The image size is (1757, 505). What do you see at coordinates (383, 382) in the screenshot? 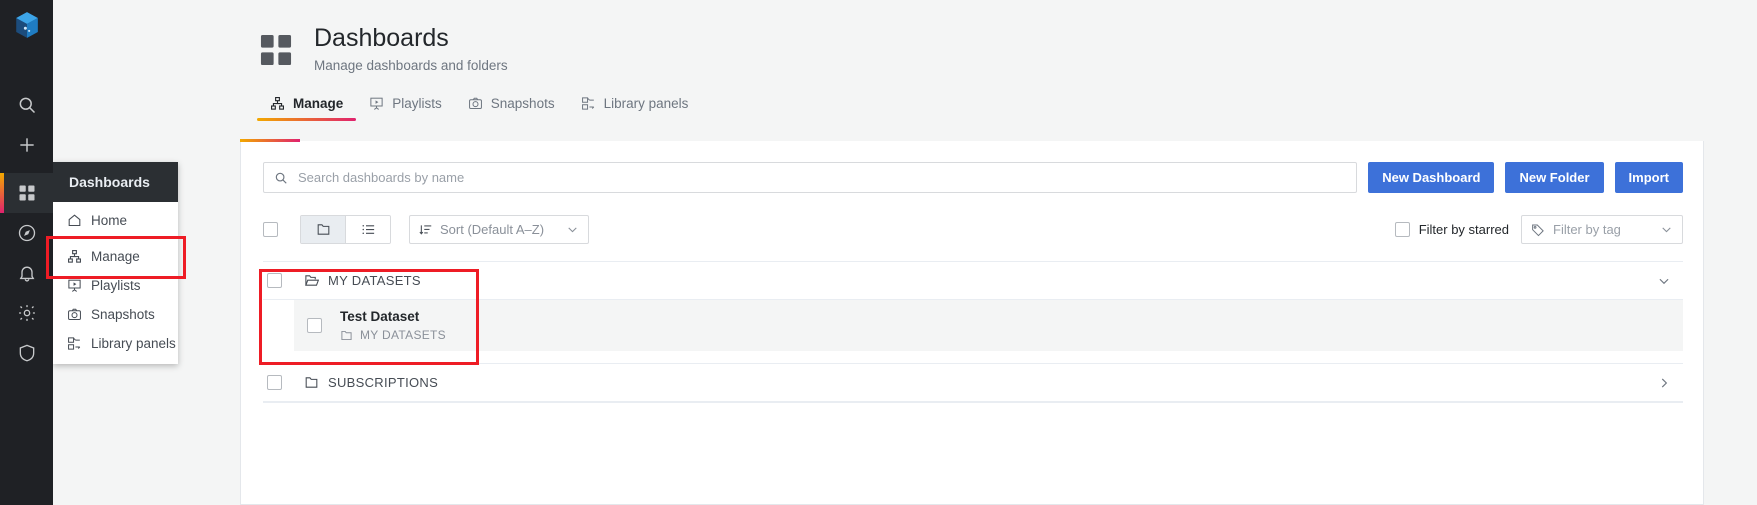
I see `folder-name: SUBSCRIPTIONS` at bounding box center [383, 382].